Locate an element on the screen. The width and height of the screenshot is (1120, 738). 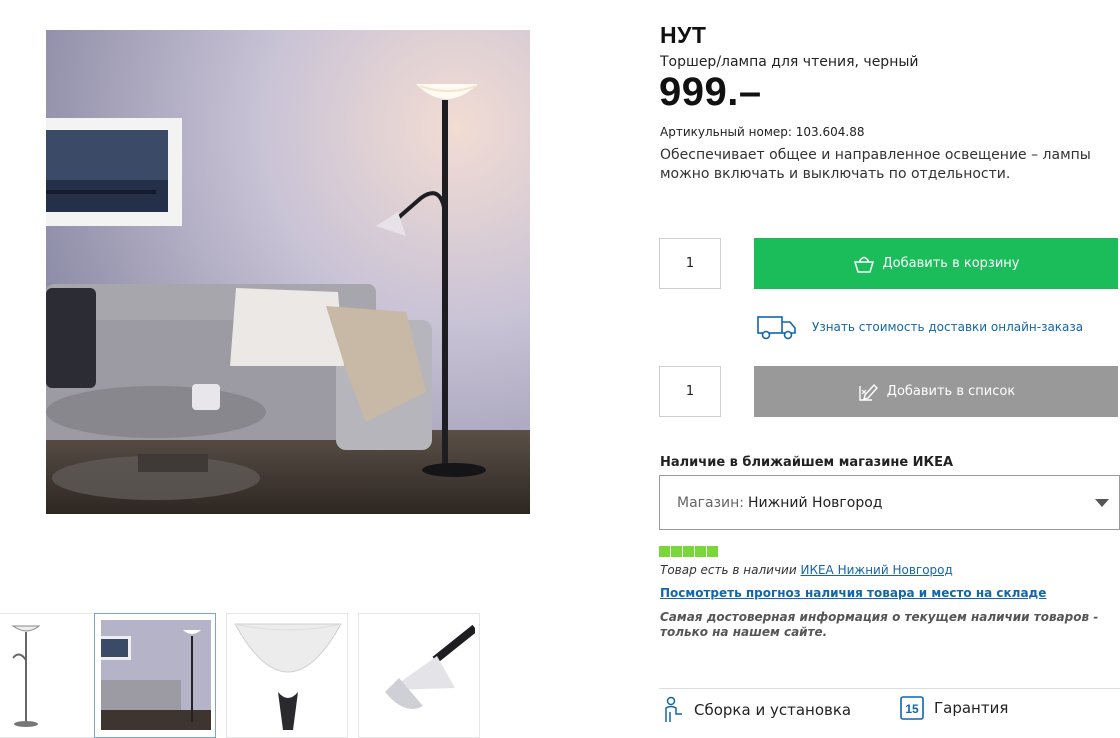
chevron-down-icon is located at coordinates (1102, 503).